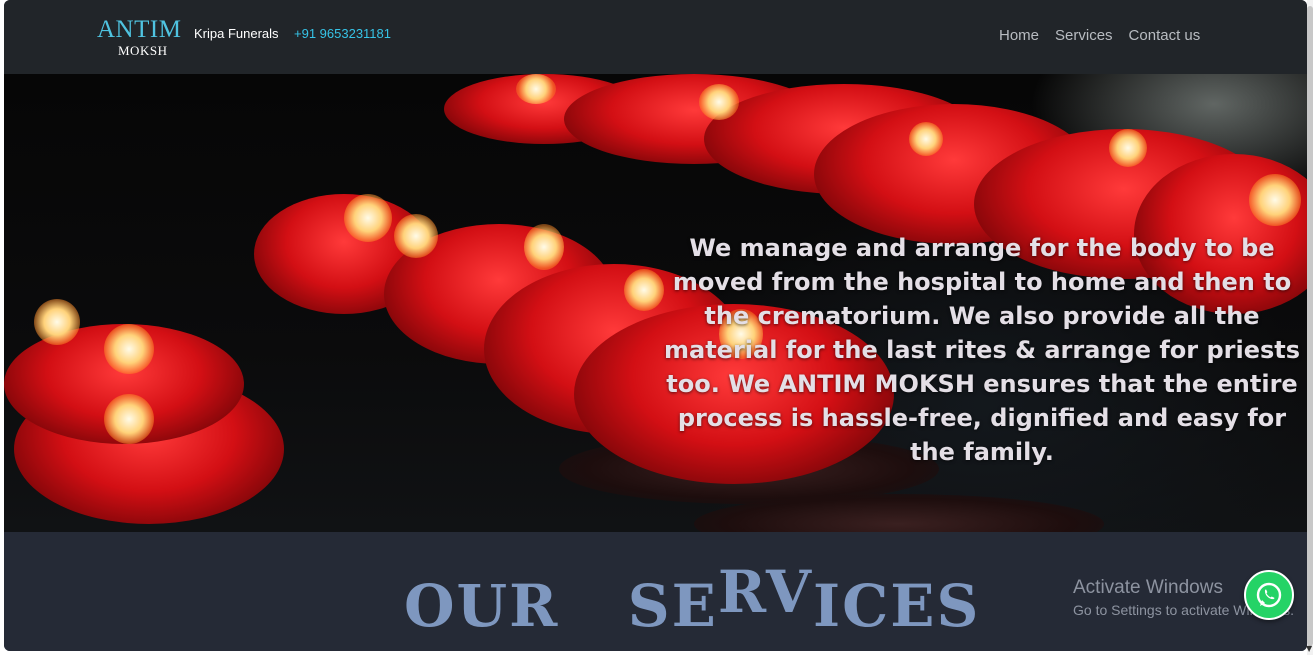 Image resolution: width=1313 pixels, height=655 pixels. Describe the element at coordinates (342, 33) in the screenshot. I see `phone-link: +91 9653231181` at that location.